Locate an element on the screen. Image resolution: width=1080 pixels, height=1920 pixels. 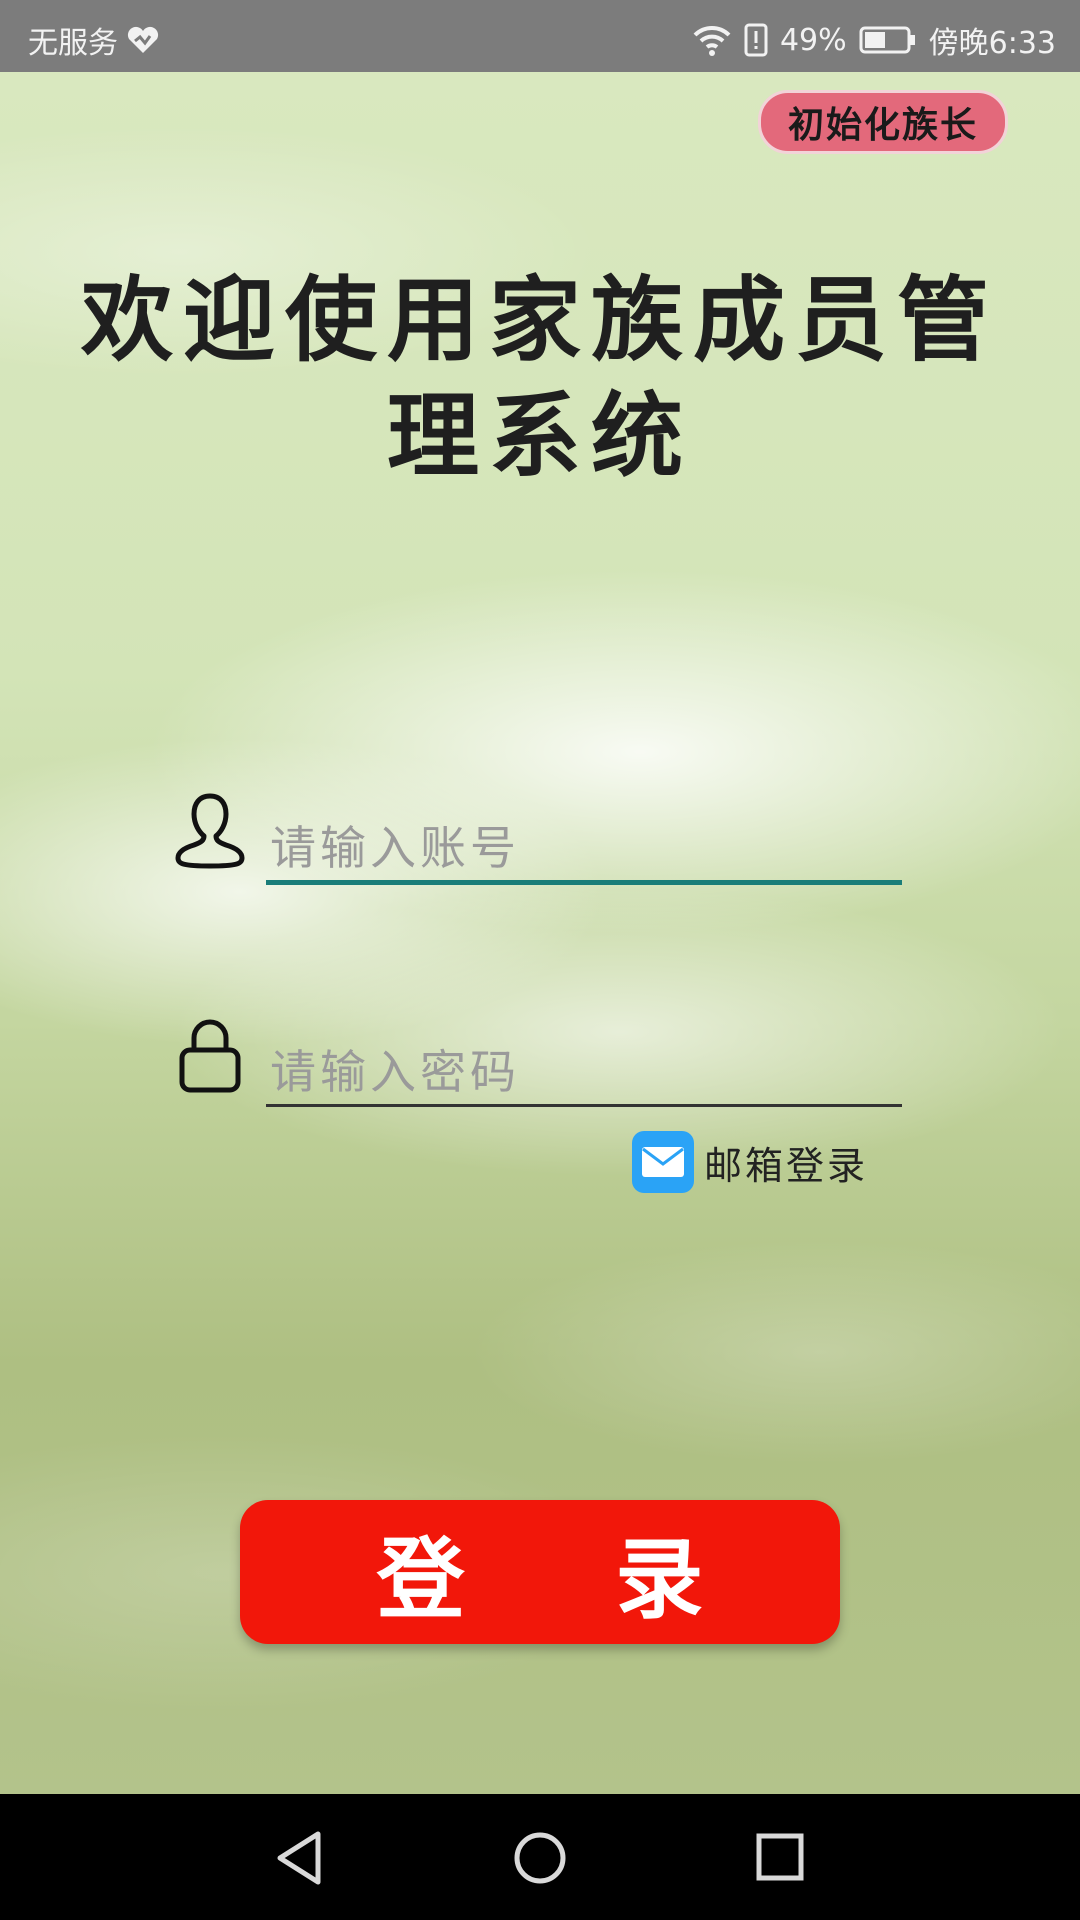
recents-icon is located at coordinates (780, 1860).